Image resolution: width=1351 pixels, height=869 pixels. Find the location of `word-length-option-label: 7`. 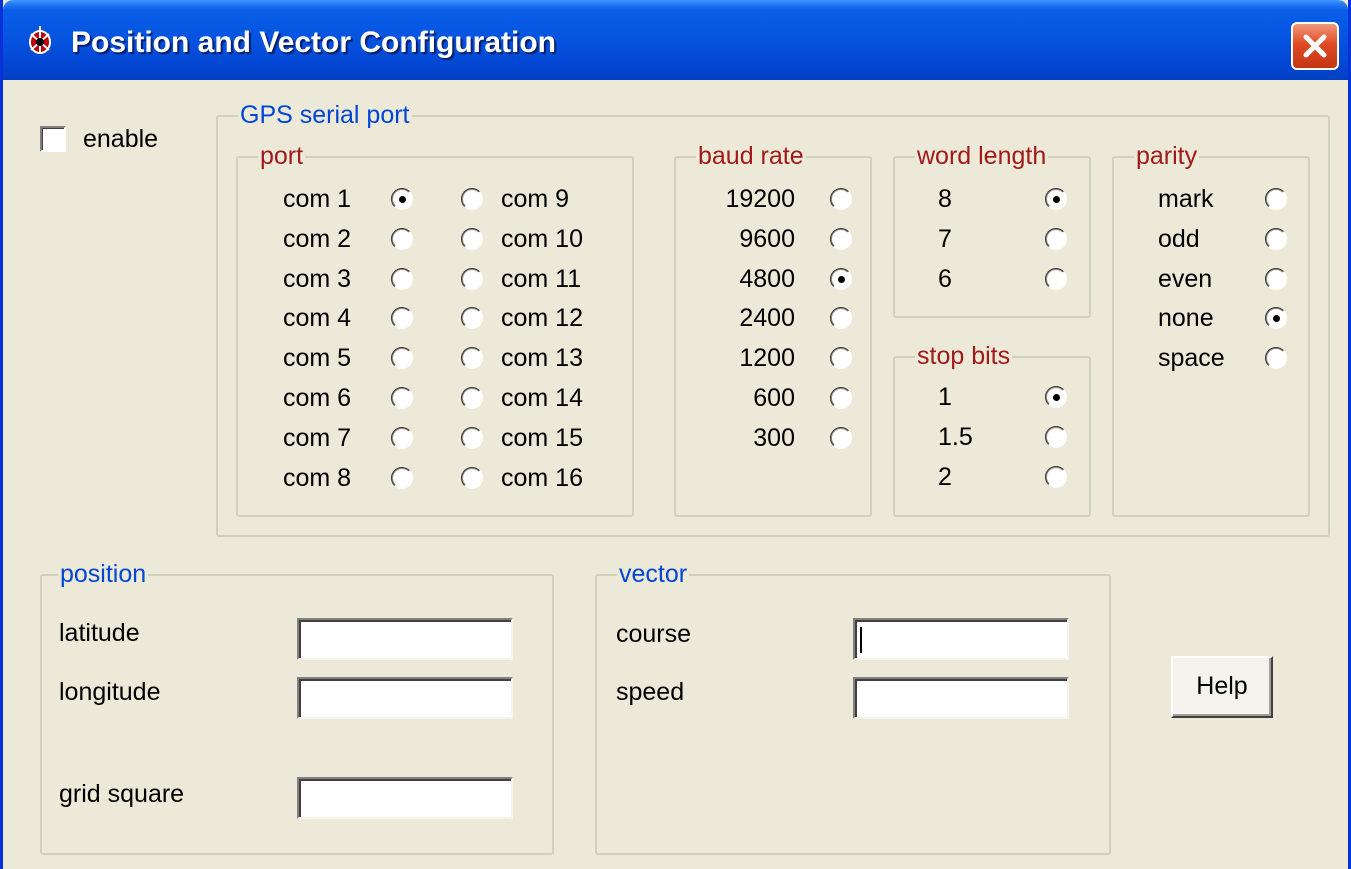

word-length-option-label: 7 is located at coordinates (945, 238).